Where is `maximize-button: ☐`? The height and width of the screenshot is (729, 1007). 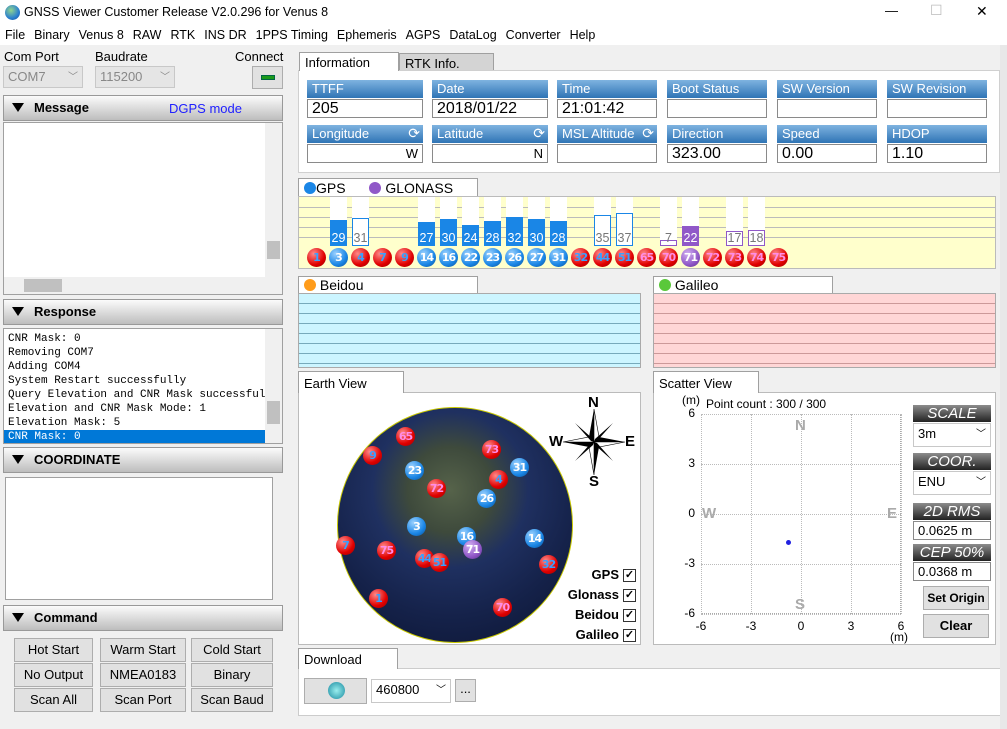 maximize-button: ☐ is located at coordinates (936, 10).